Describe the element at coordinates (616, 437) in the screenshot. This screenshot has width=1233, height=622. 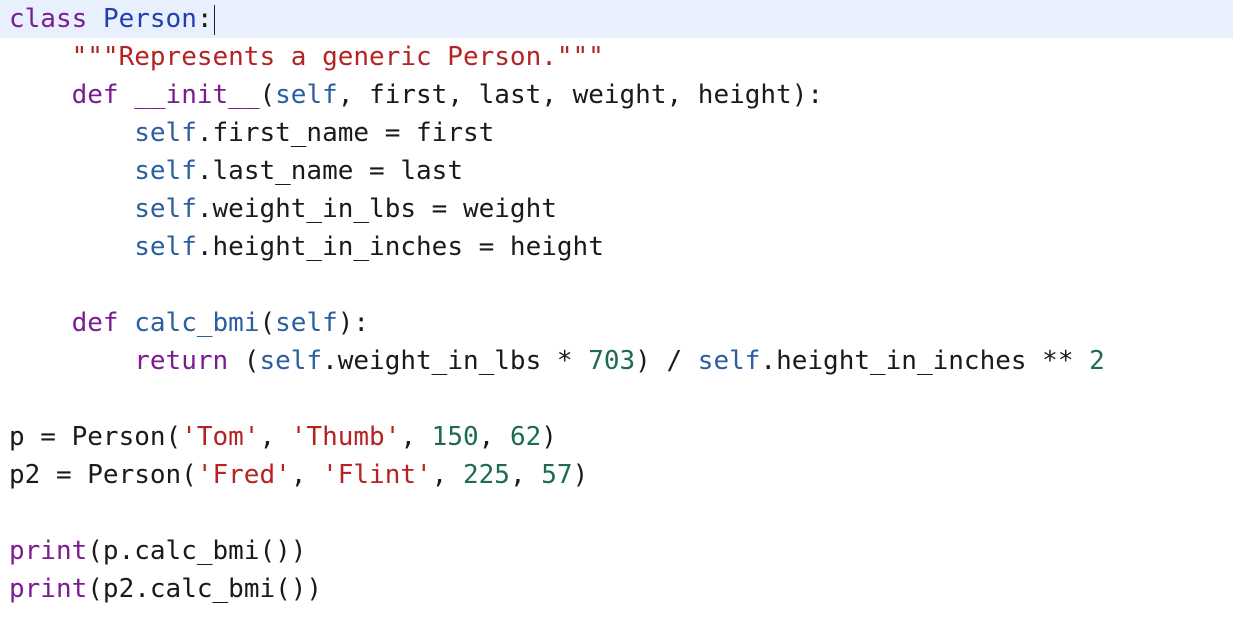
I see `code-line: p = Person('Tom', 'Thumb', 150, 62)` at that location.